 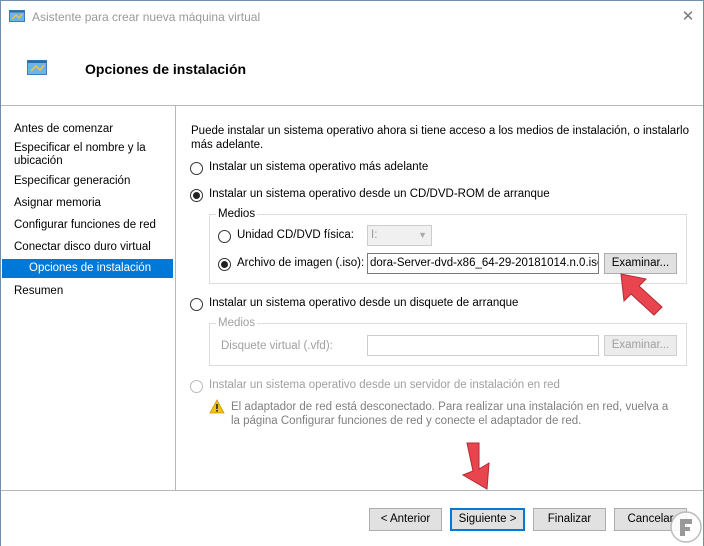 I want to click on finish-button: Finalizar, so click(x=569, y=519).